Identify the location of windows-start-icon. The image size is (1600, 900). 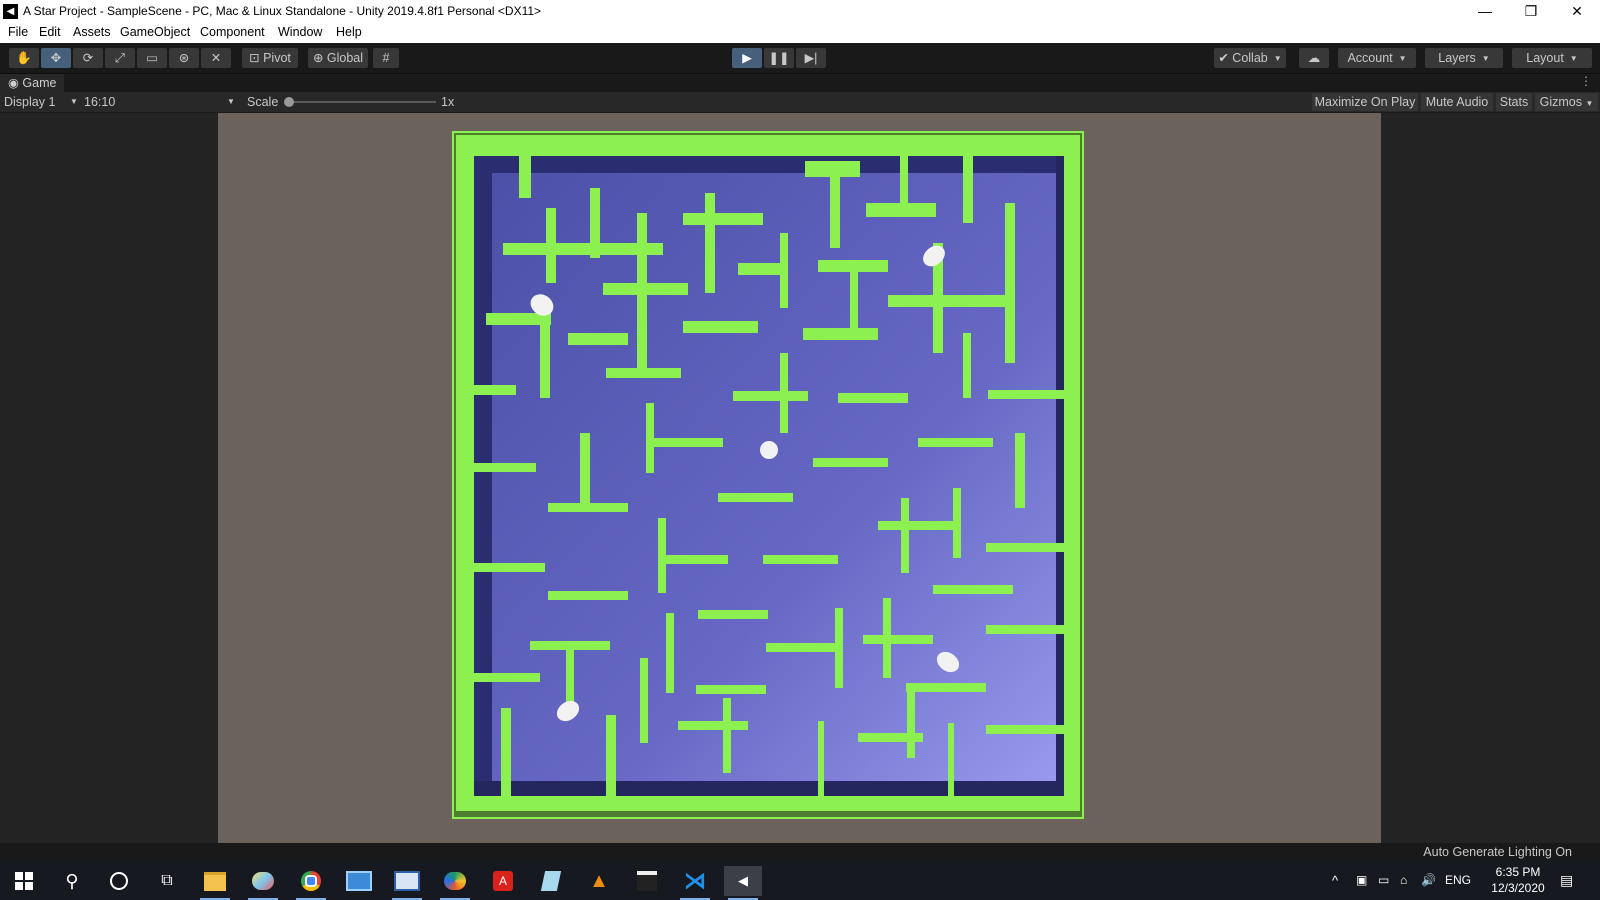
(24, 881).